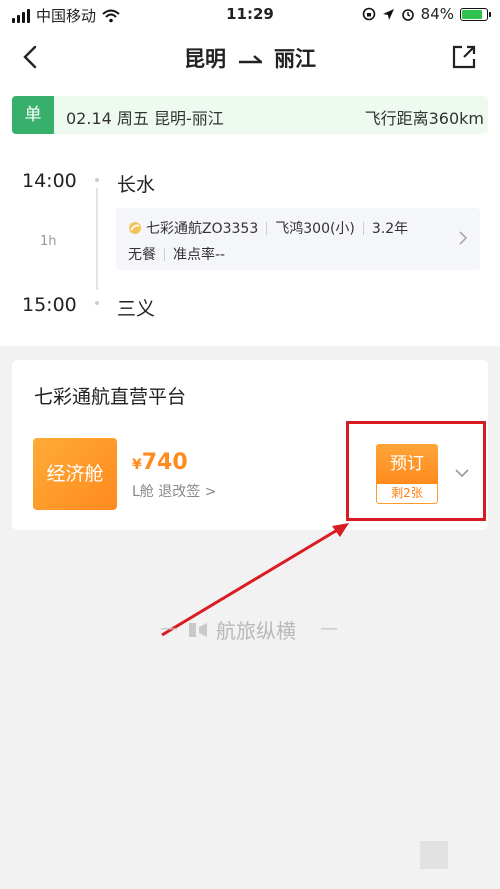 The height and width of the screenshot is (889, 500). What do you see at coordinates (136, 185) in the screenshot?
I see `departure-airport: 长水` at bounding box center [136, 185].